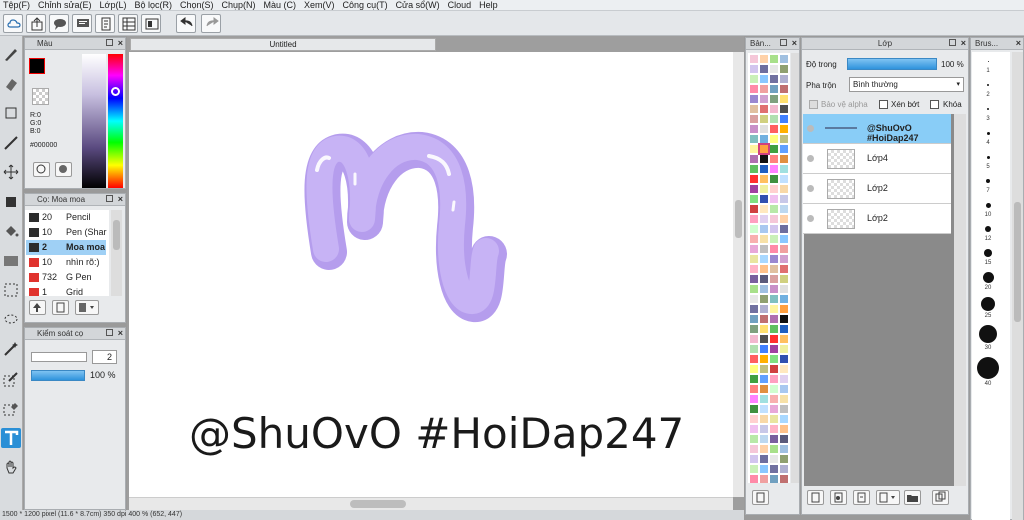 Image resolution: width=1024 pixels, height=520 pixels. What do you see at coordinates (115, 91) in the screenshot?
I see `hue-handle` at bounding box center [115, 91].